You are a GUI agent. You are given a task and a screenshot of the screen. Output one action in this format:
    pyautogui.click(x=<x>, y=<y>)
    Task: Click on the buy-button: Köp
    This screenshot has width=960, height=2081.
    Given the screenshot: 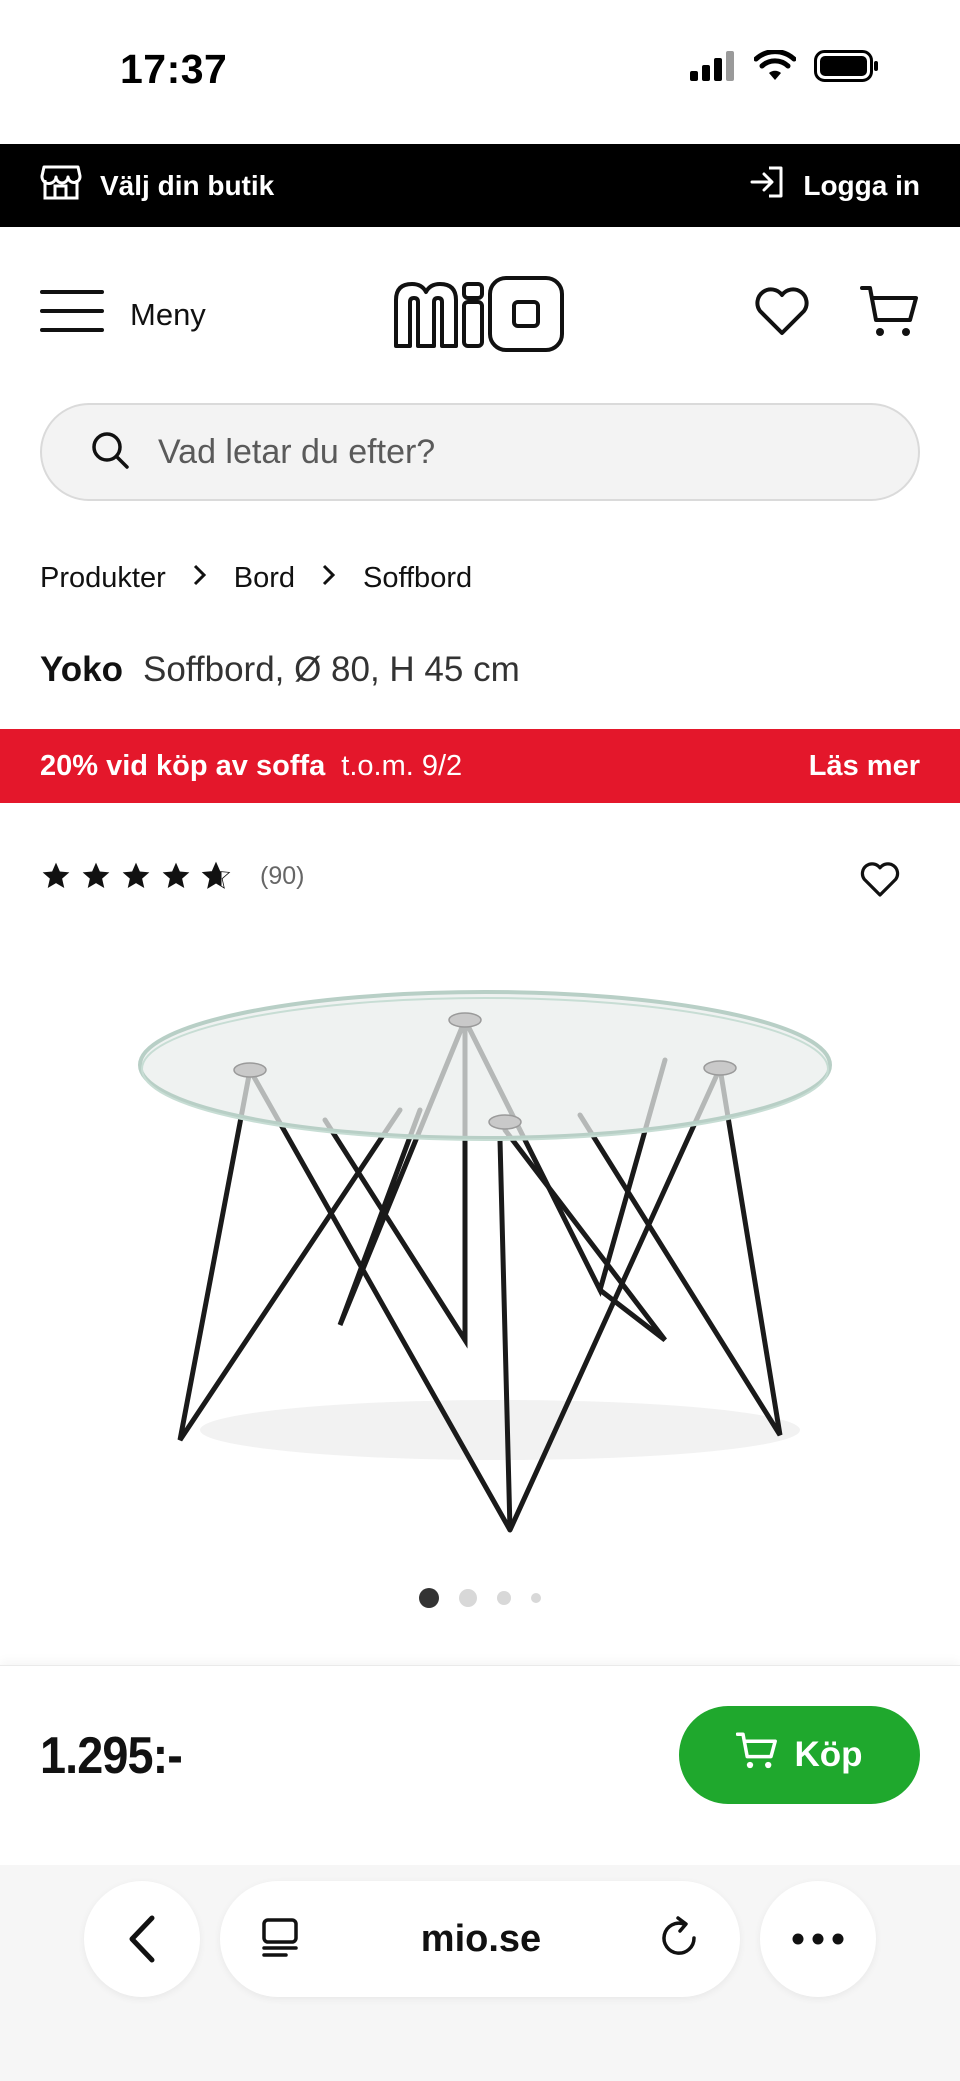 What is the action you would take?
    pyautogui.click(x=799, y=1755)
    